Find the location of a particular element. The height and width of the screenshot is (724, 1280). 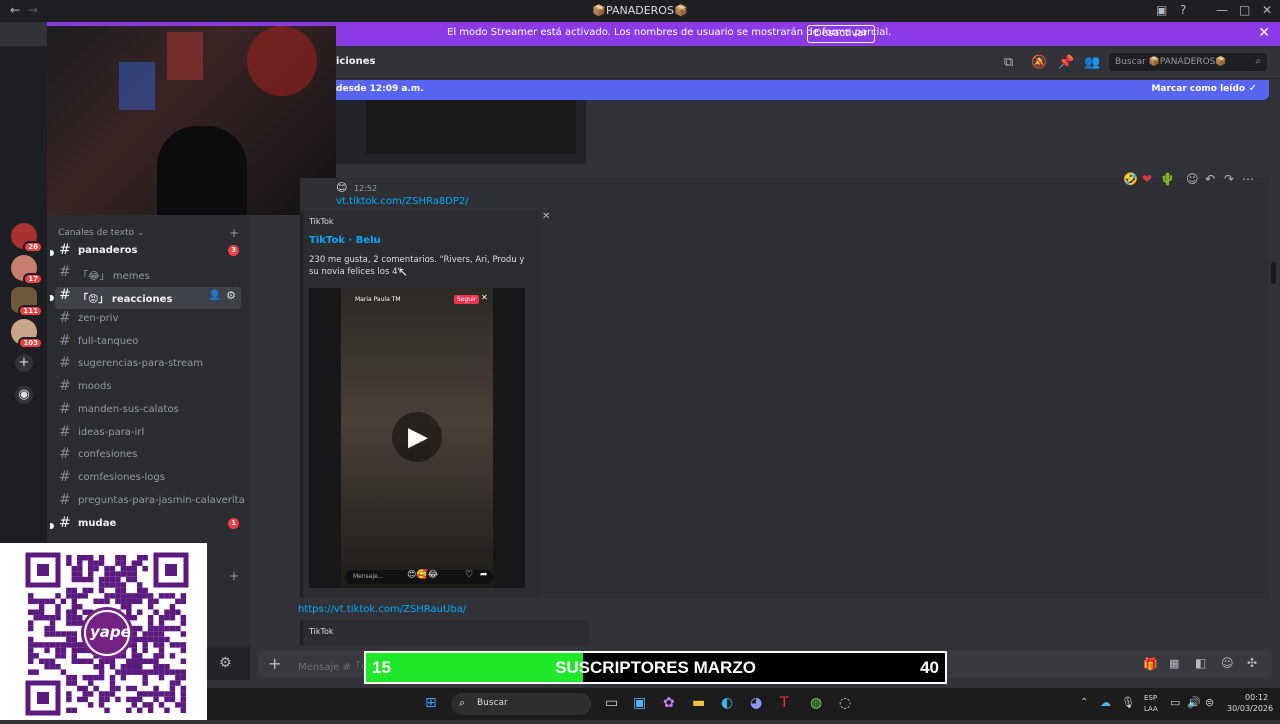

gift-icon: 🎁 is located at coordinates (1150, 664).